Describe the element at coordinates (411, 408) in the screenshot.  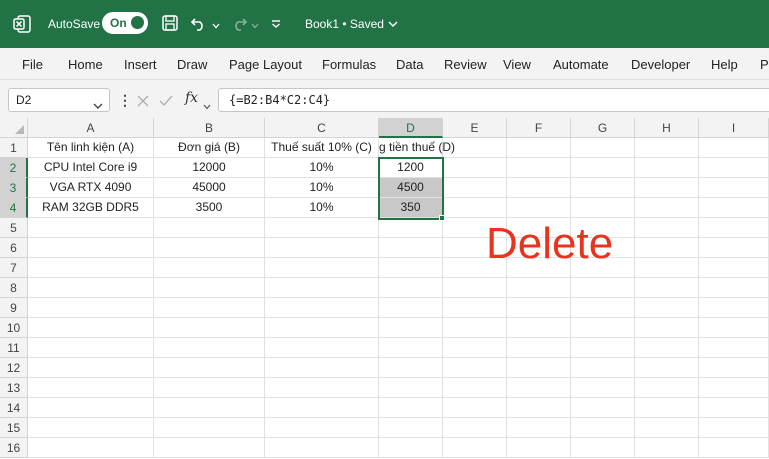
I see `cell-d14` at that location.